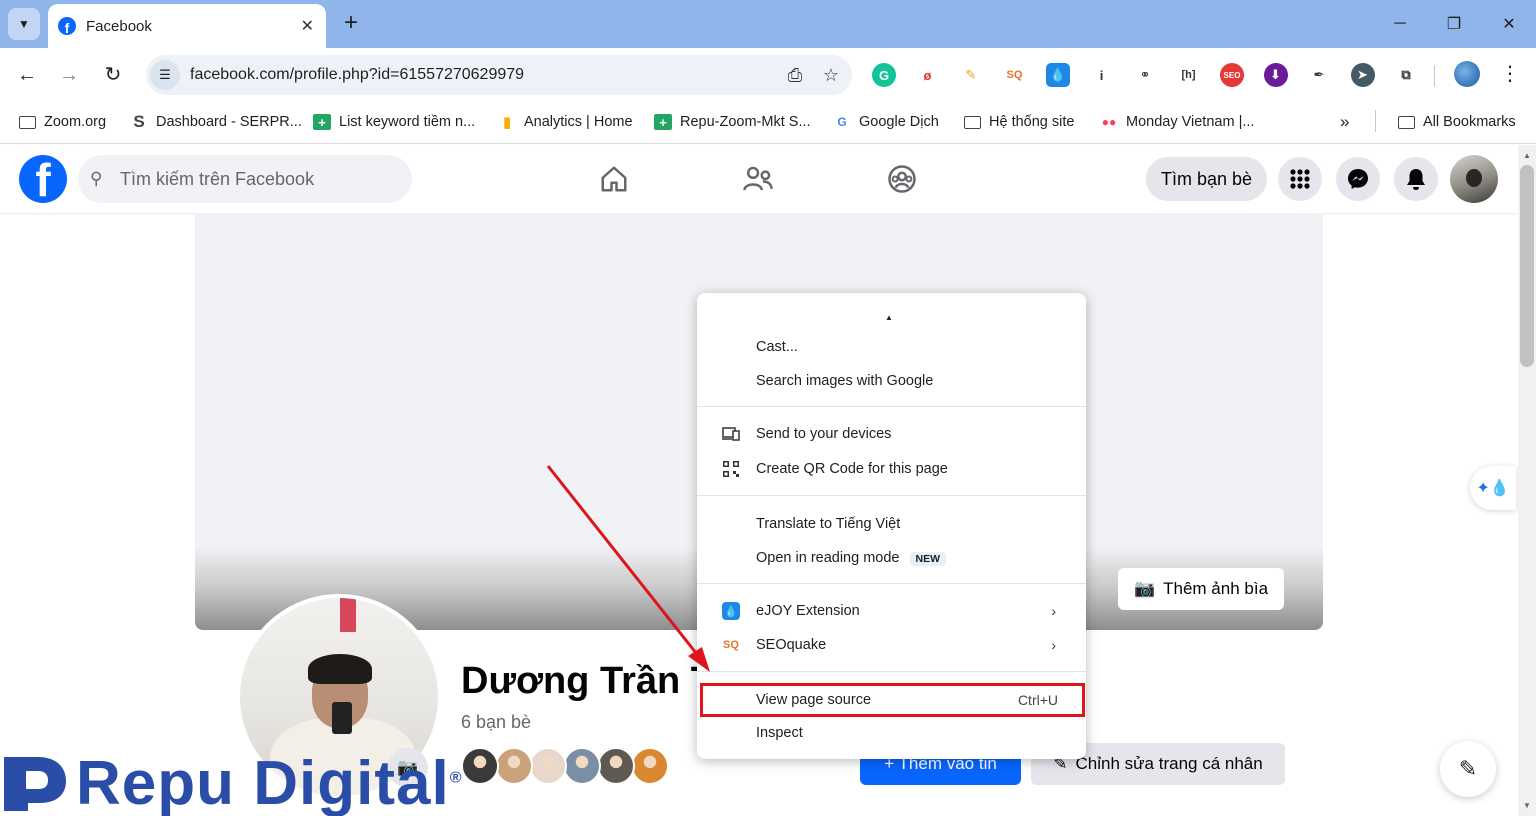  I want to click on all-bookmarks-button: All Bookmarks, so click(1456, 122).